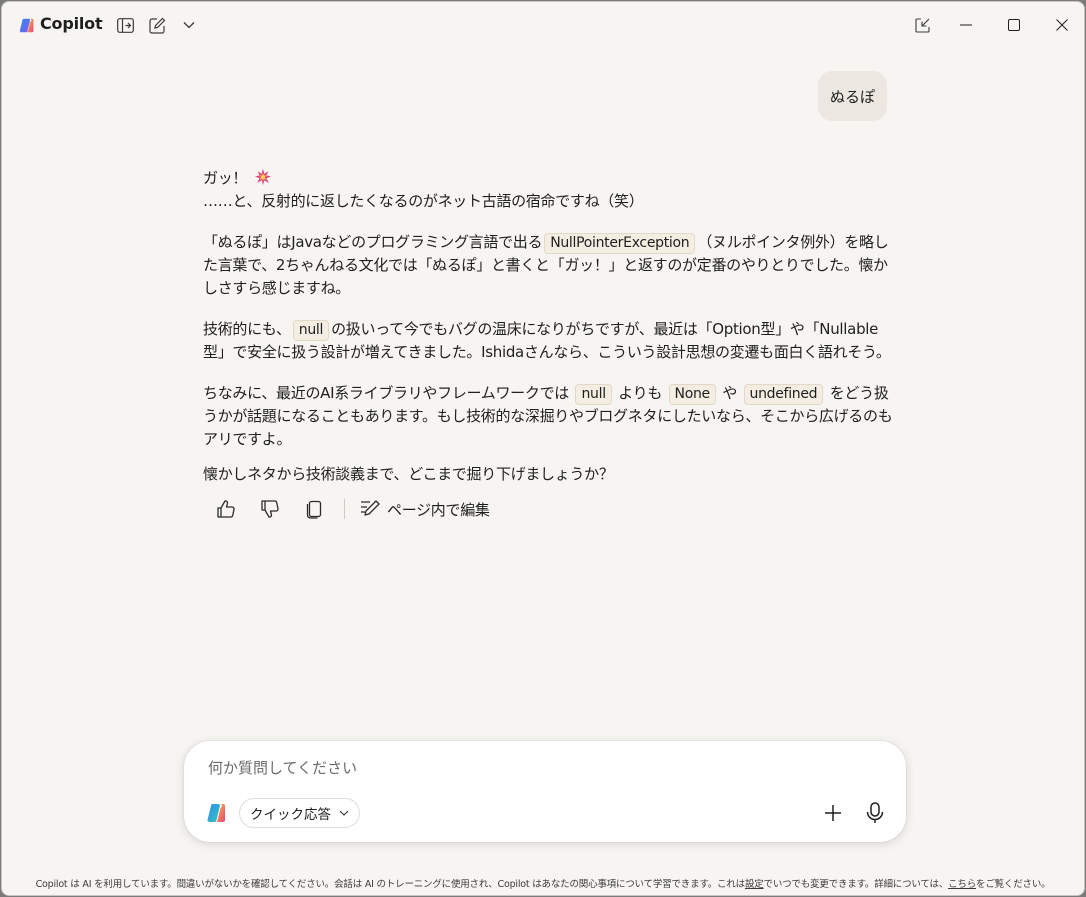 The width and height of the screenshot is (1086, 897). What do you see at coordinates (373, 242) in the screenshot?
I see `answer-p2-before: 「ぬるぽ」はJavaなどのプログラミング言語で出る` at bounding box center [373, 242].